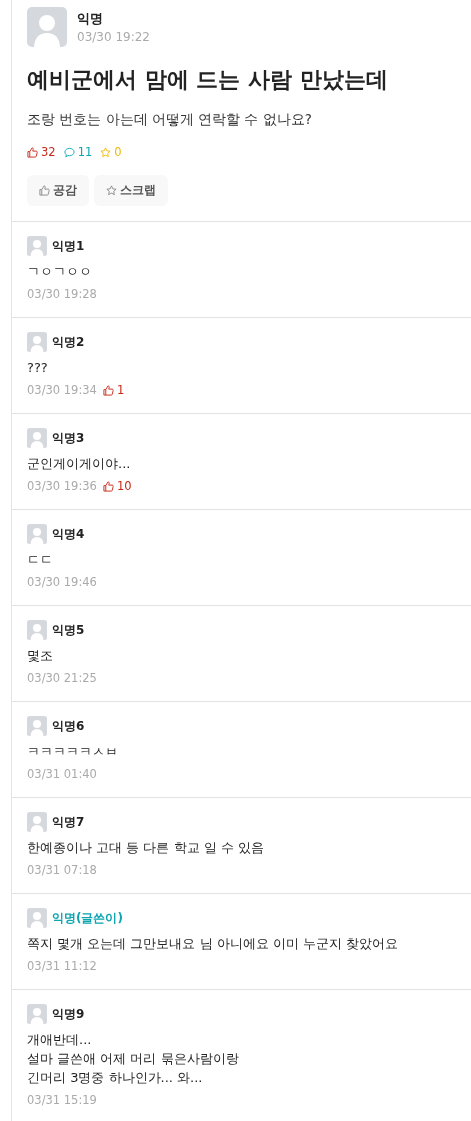 Image resolution: width=471 pixels, height=1121 pixels. What do you see at coordinates (113, 37) in the screenshot?
I see `post-time: 03/30 19:22` at bounding box center [113, 37].